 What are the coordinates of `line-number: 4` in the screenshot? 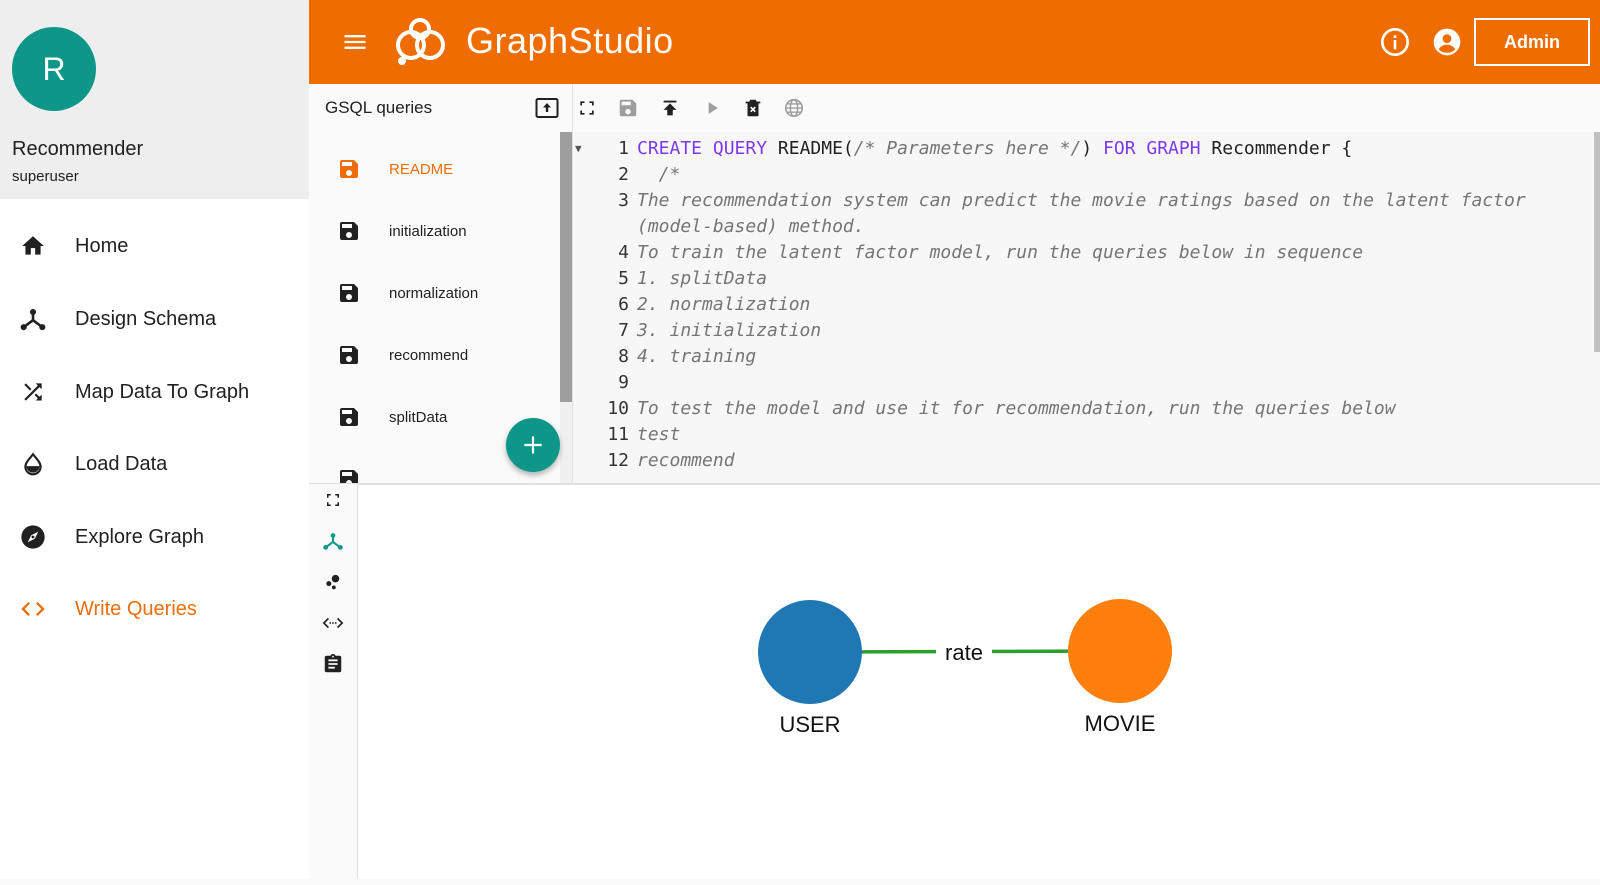 It's located at (623, 252).